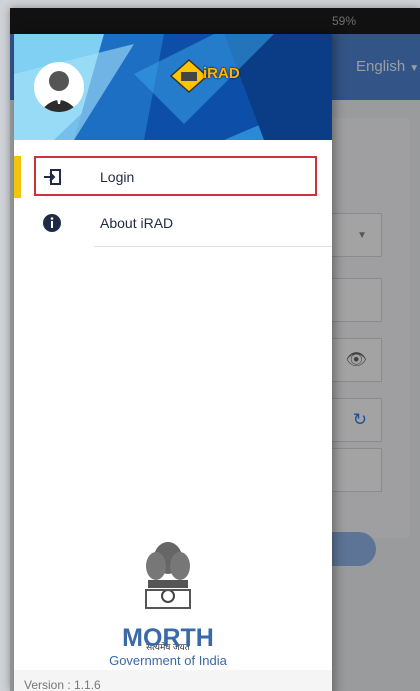 Image resolution: width=420 pixels, height=691 pixels. Describe the element at coordinates (168, 660) in the screenshot. I see `org-full-name: Government of India` at that location.